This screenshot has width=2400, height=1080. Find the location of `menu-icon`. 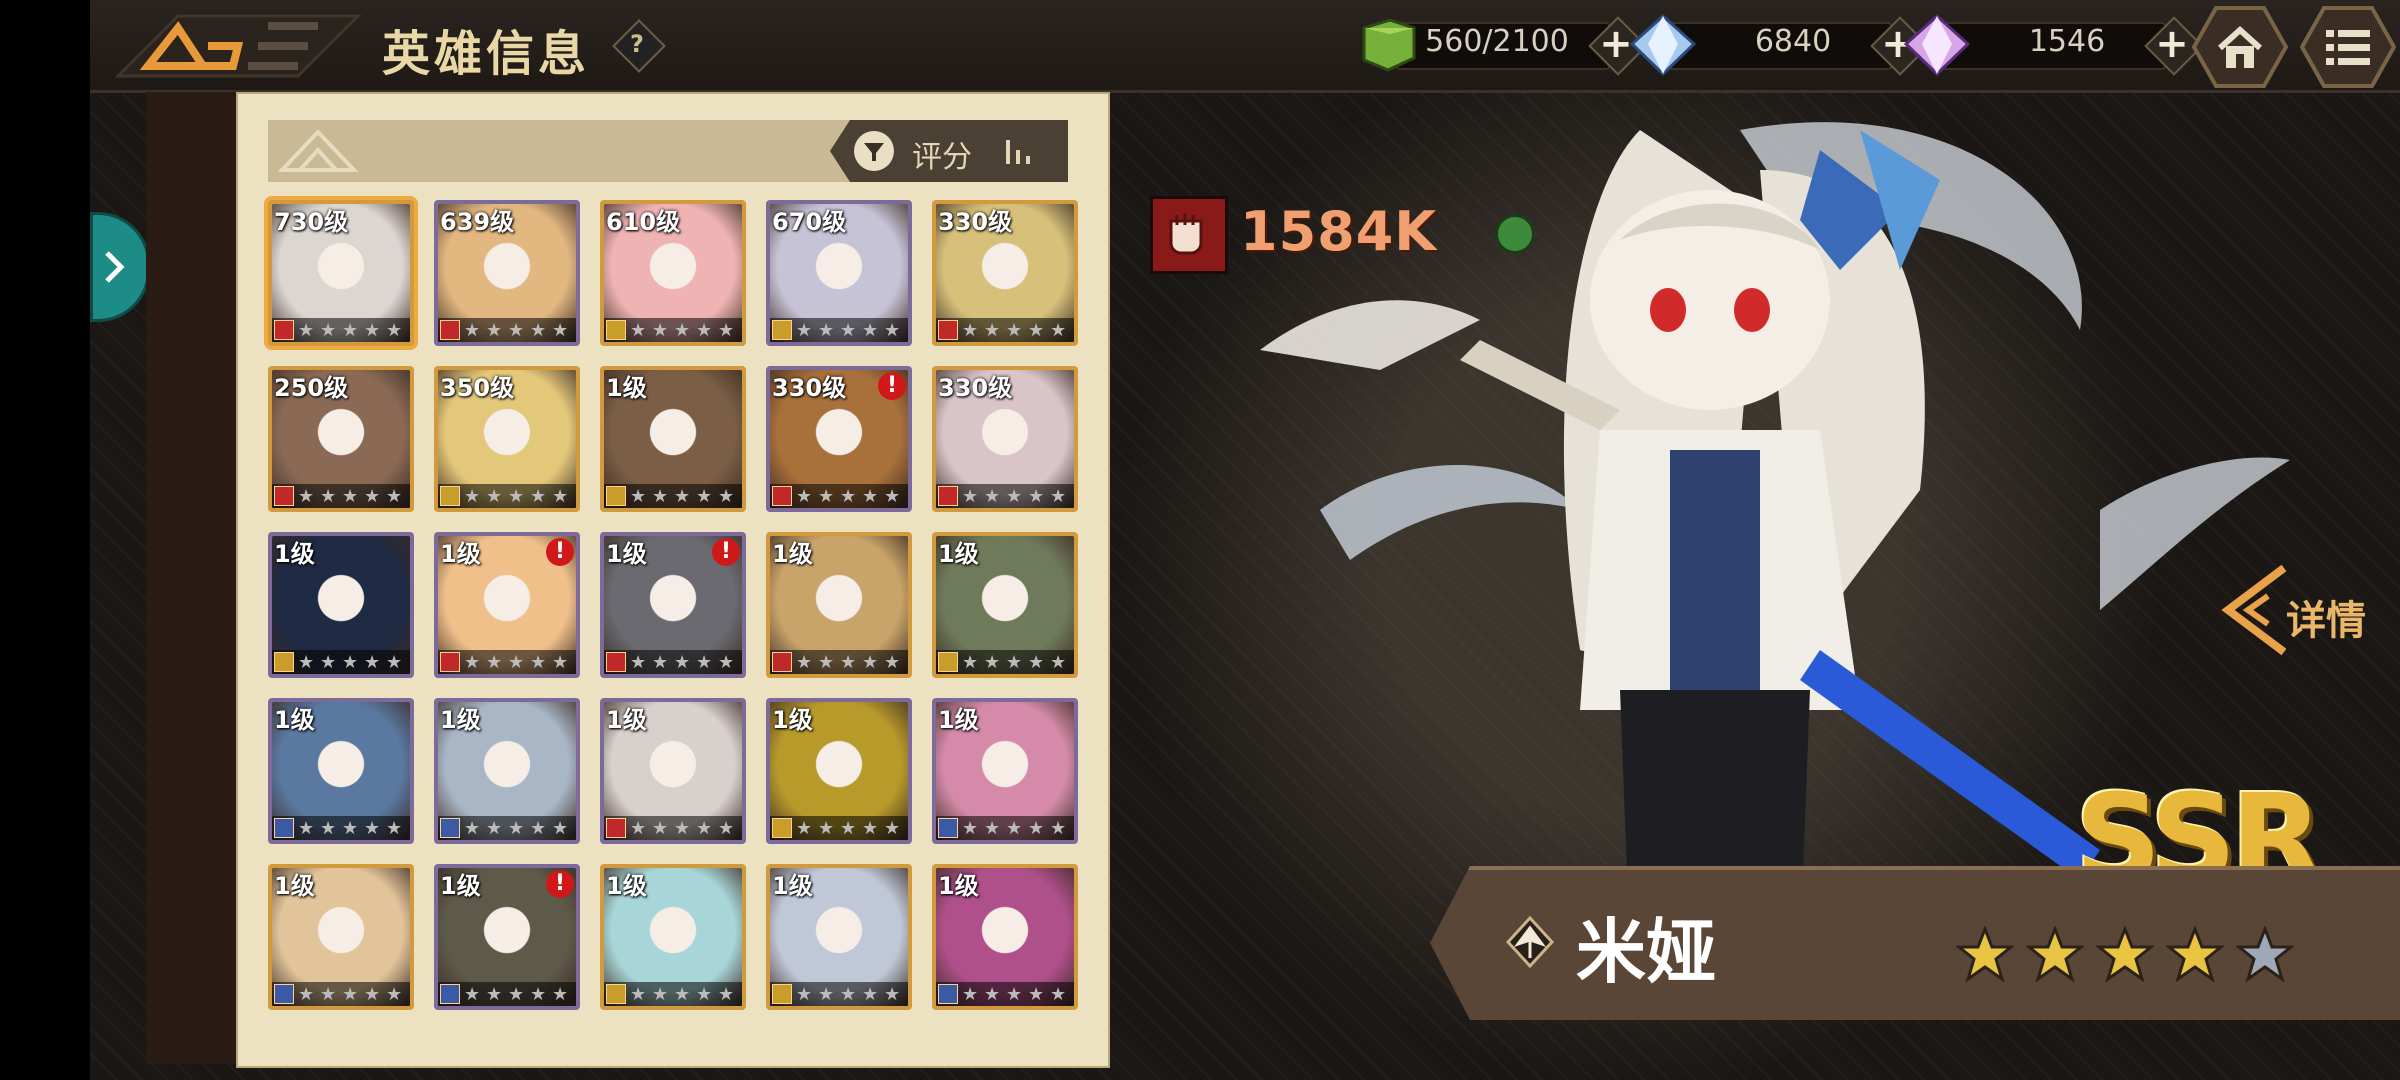

menu-icon is located at coordinates (2348, 47).